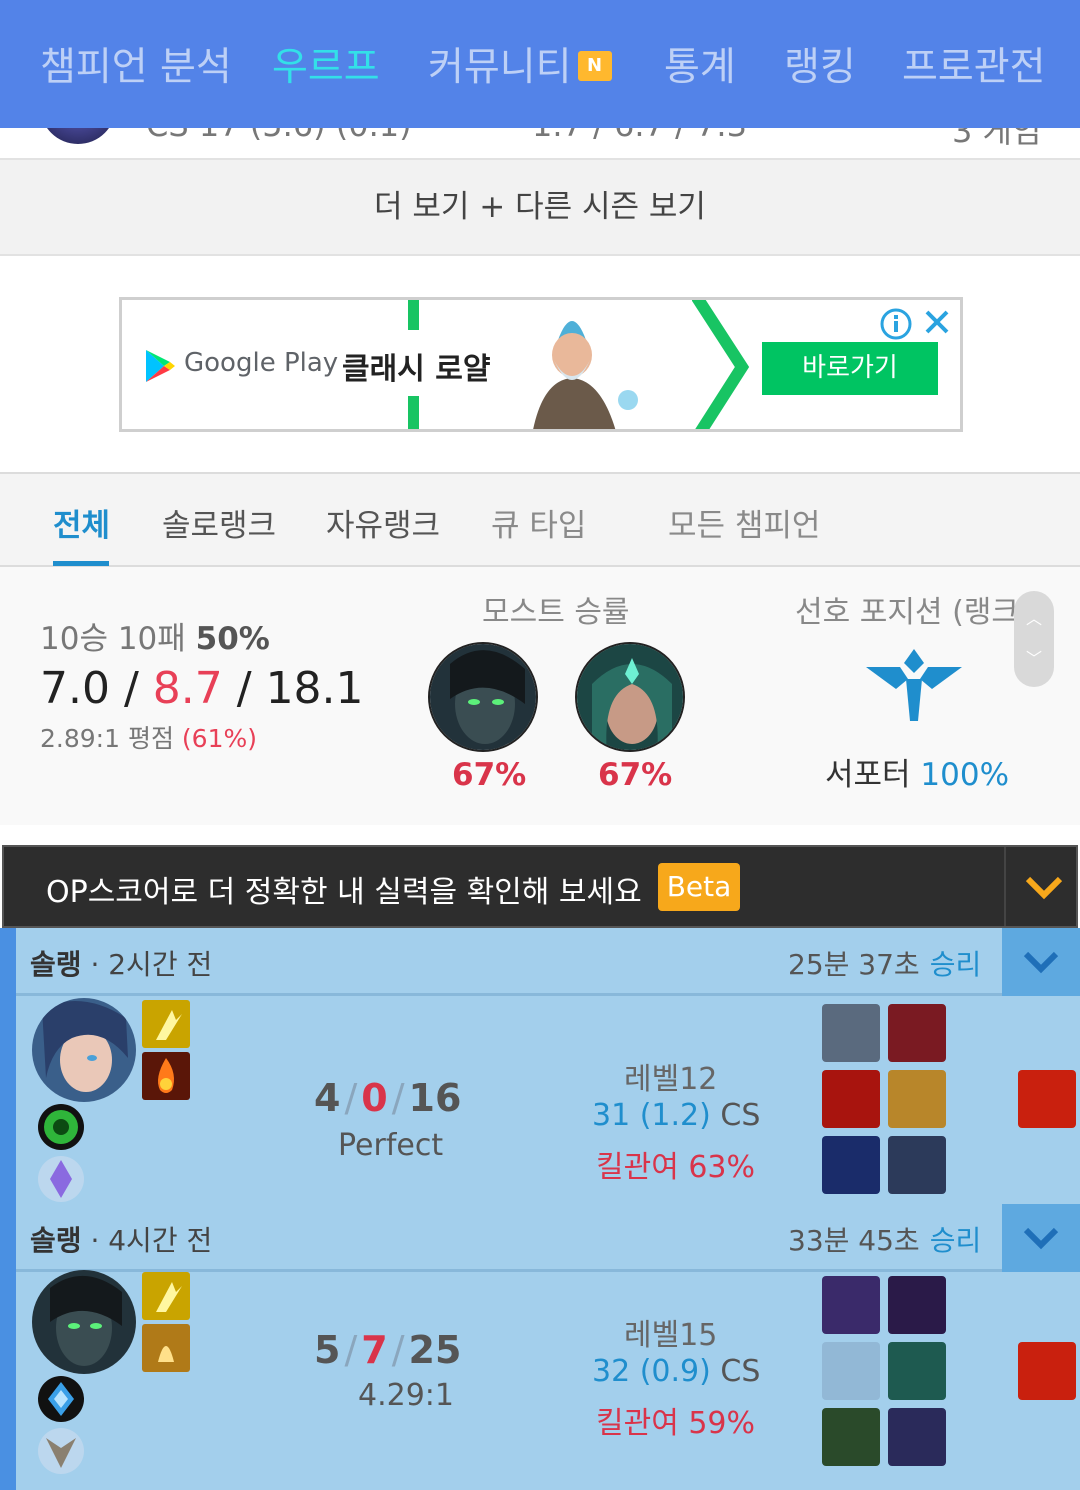 This screenshot has height=1490, width=1080. Describe the element at coordinates (391, 1145) in the screenshot. I see `match-kda-ratio: Perfect` at that location.